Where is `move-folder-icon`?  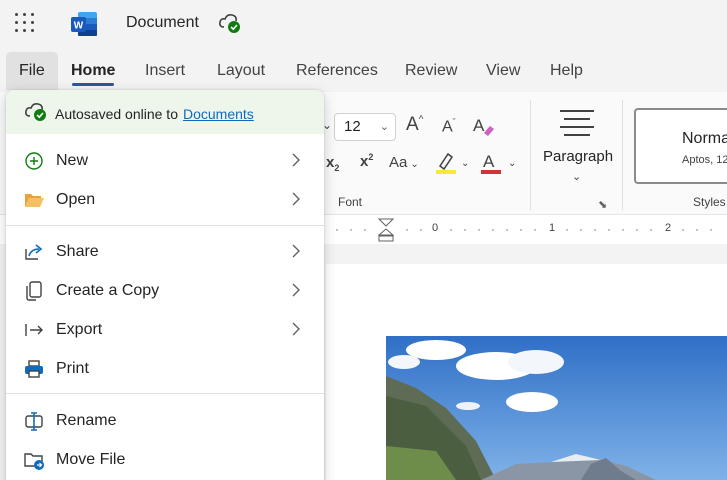
move-folder-icon is located at coordinates (34, 461).